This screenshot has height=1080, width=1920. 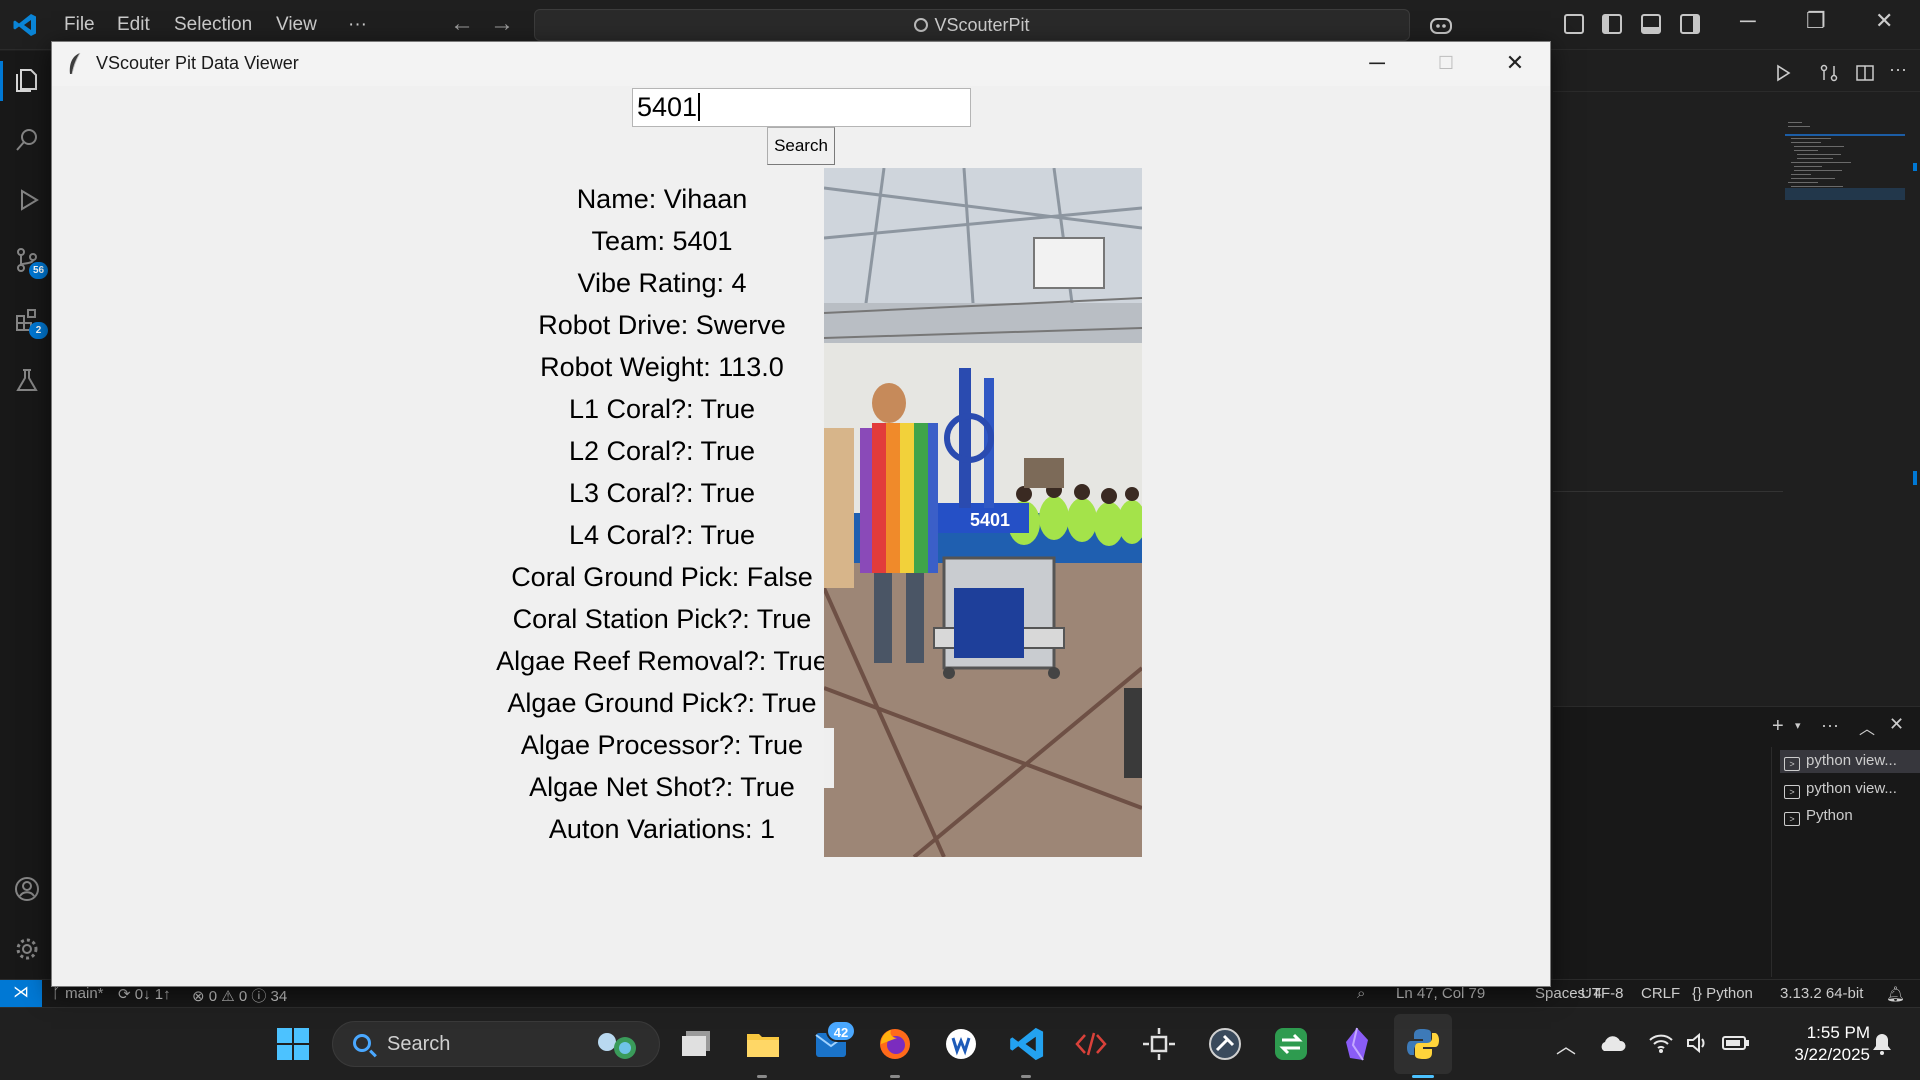 What do you see at coordinates (662, 535) in the screenshot?
I see `field-l4-coral: L4 Coral?: True` at bounding box center [662, 535].